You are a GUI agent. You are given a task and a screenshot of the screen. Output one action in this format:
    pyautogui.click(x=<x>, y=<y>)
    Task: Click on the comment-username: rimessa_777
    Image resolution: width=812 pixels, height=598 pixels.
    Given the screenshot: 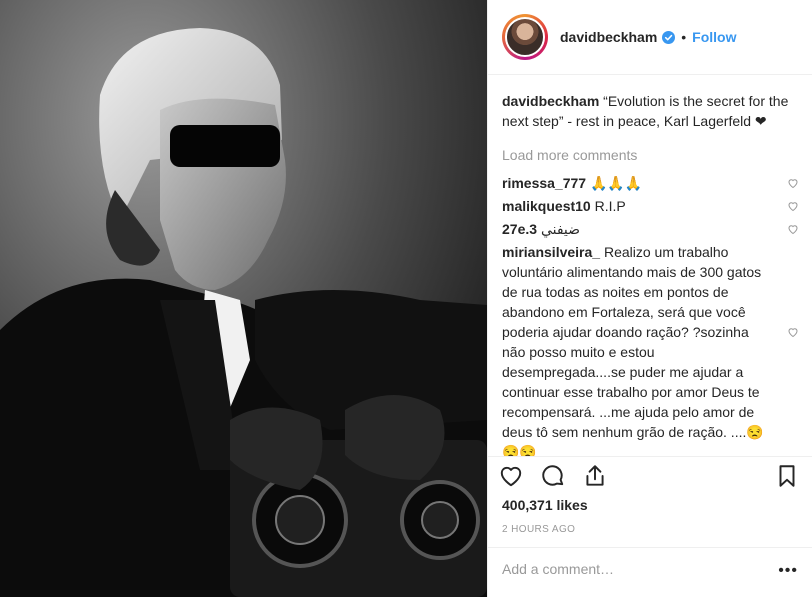 What is the action you would take?
    pyautogui.click(x=544, y=183)
    